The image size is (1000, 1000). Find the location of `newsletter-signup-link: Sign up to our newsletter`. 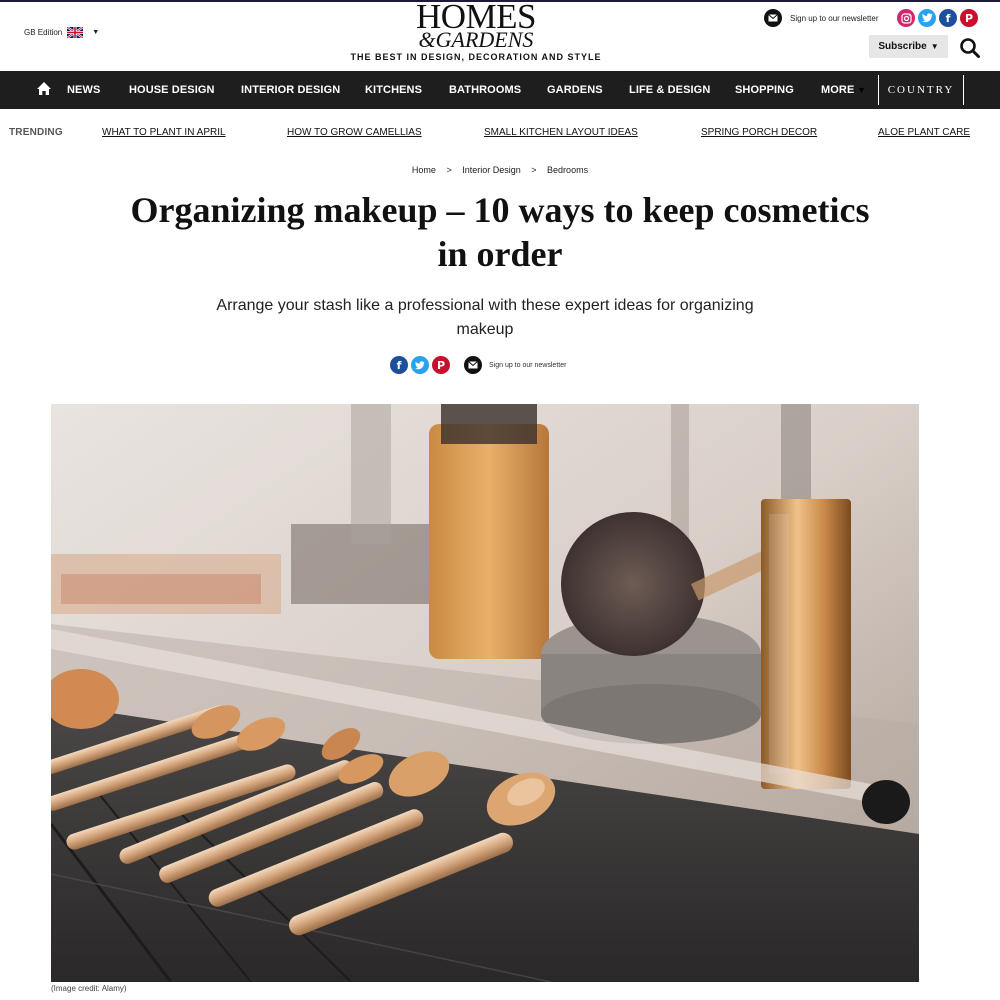

newsletter-signup-link: Sign up to our newsletter is located at coordinates (821, 18).